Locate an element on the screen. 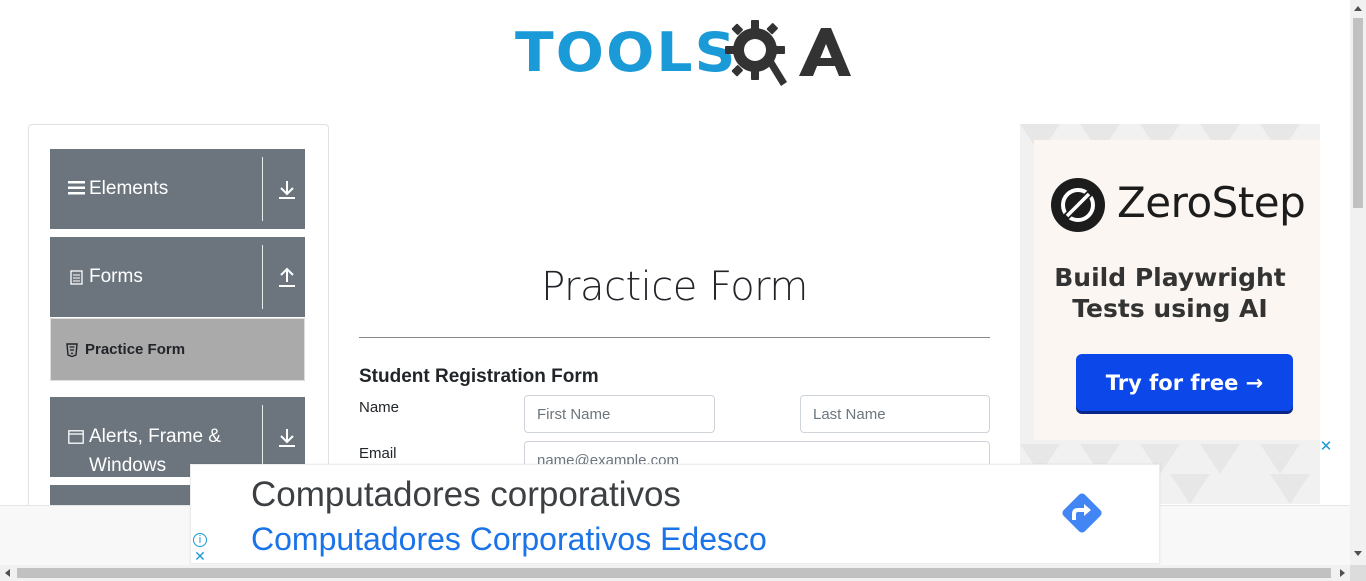  last-name-input: Last Name is located at coordinates (895, 414).